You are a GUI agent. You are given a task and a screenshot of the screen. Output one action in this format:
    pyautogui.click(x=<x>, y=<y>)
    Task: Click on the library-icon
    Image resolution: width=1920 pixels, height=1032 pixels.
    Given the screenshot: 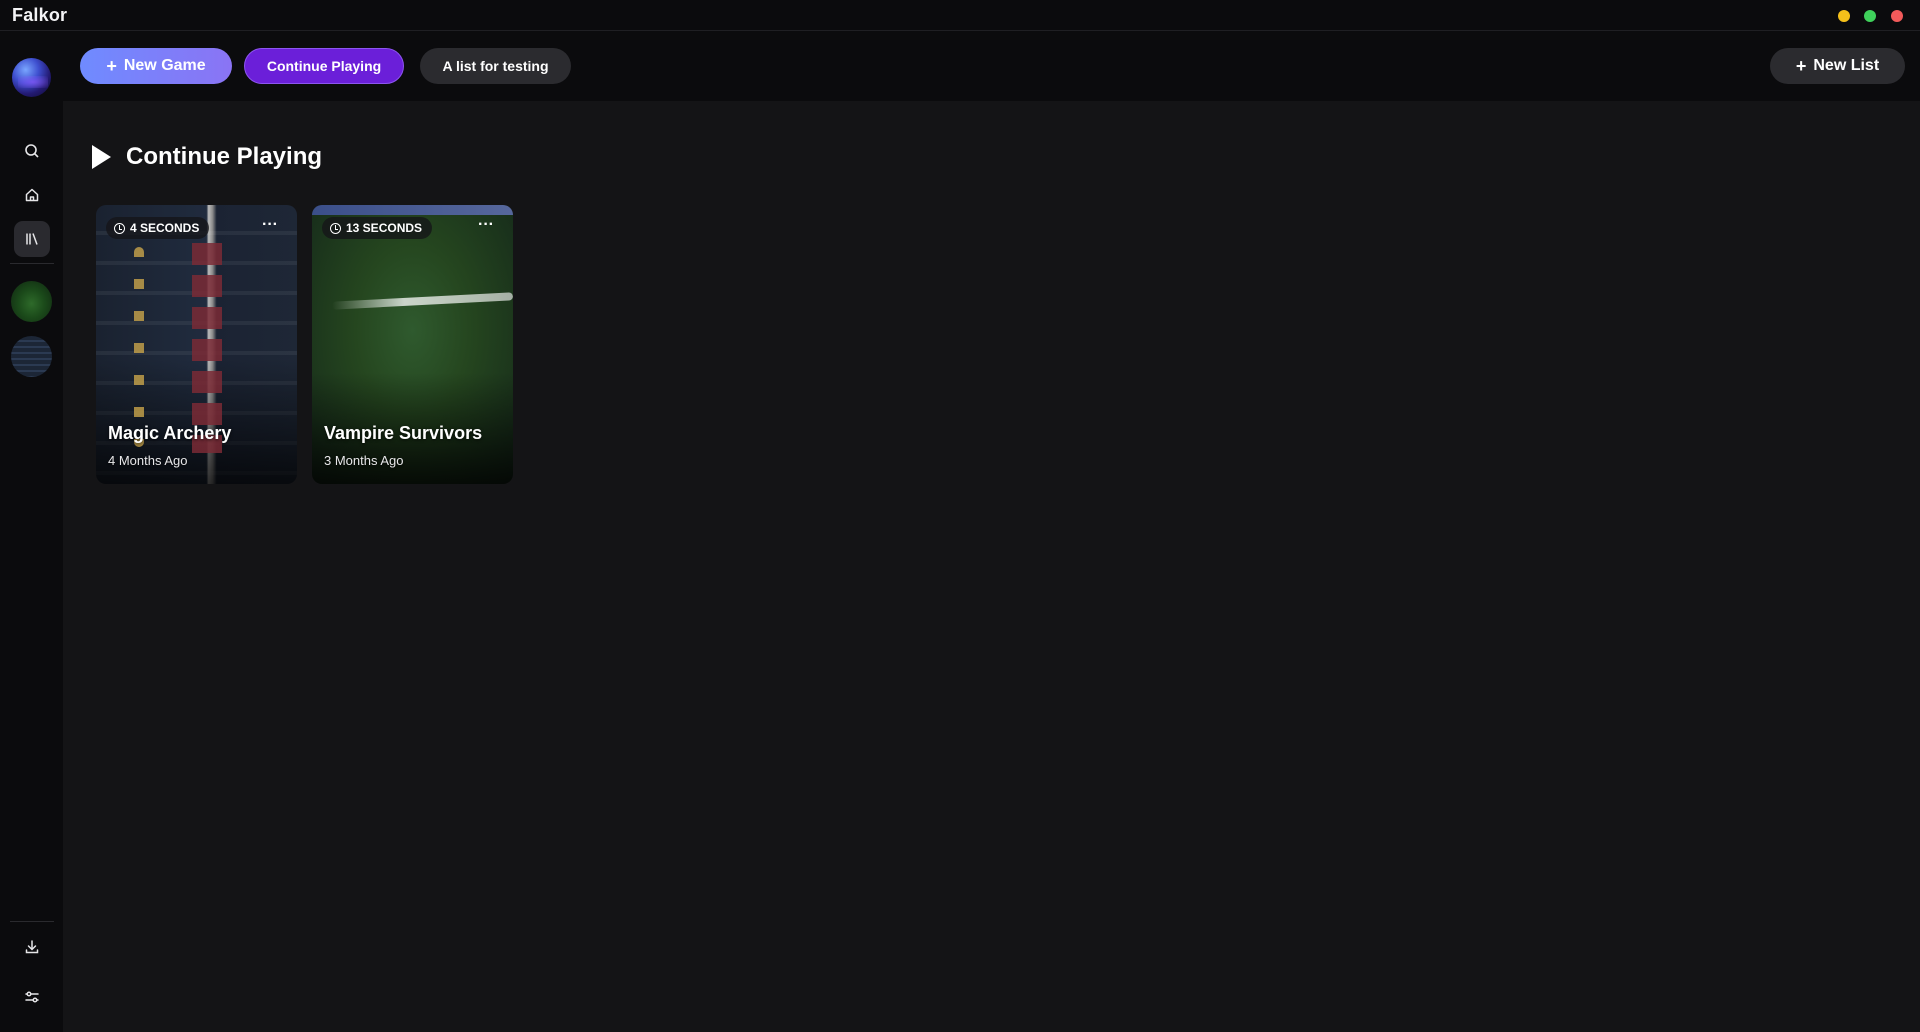 What is the action you would take?
    pyautogui.click(x=32, y=239)
    